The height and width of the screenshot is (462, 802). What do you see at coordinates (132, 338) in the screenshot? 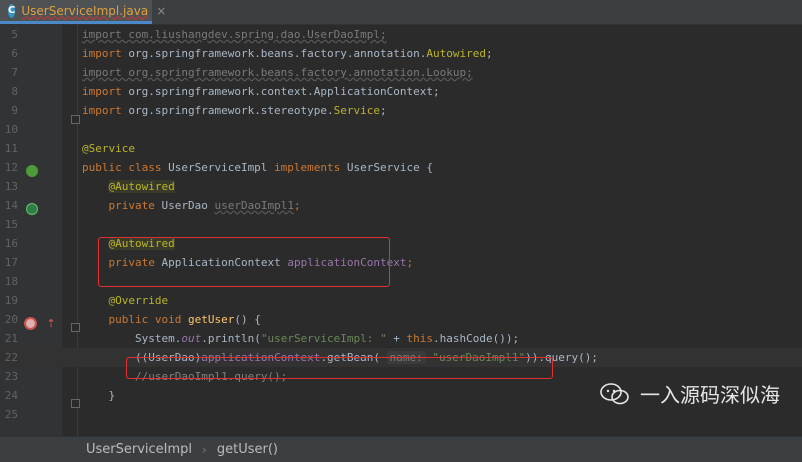
I see `code-token: System.` at bounding box center [132, 338].